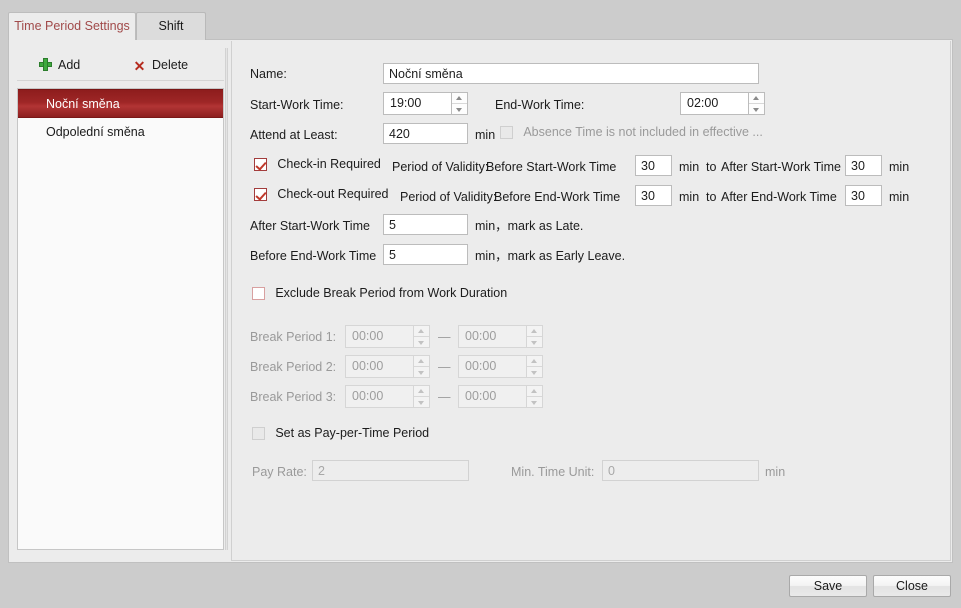 Image resolution: width=961 pixels, height=608 pixels. Describe the element at coordinates (828, 586) in the screenshot. I see `save-button: Save` at that location.